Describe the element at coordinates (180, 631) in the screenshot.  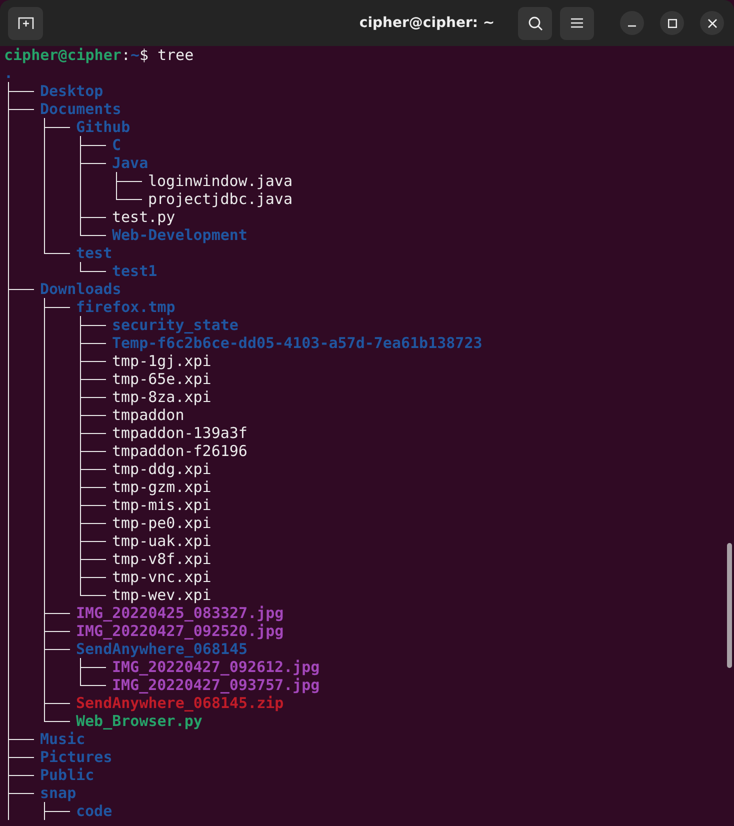
I see `file-name: IMG_20220427_092520.jpg` at that location.